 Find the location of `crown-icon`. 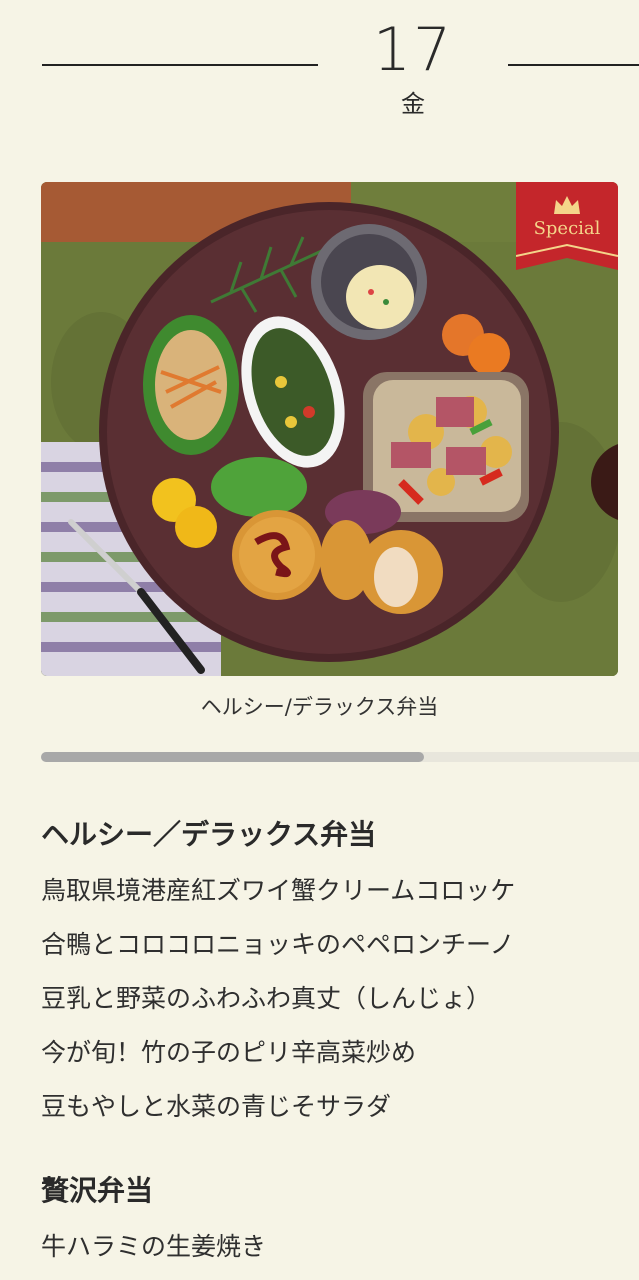

crown-icon is located at coordinates (567, 205).